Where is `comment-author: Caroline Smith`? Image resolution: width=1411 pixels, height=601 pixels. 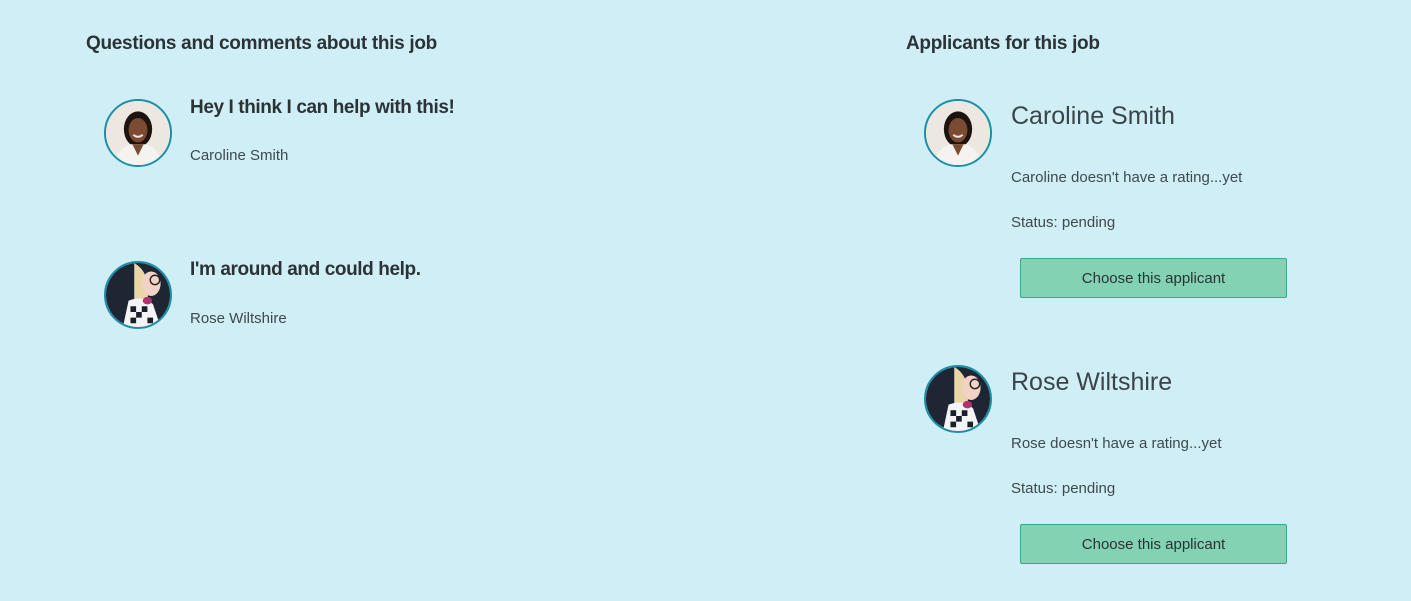 comment-author: Caroline Smith is located at coordinates (239, 155).